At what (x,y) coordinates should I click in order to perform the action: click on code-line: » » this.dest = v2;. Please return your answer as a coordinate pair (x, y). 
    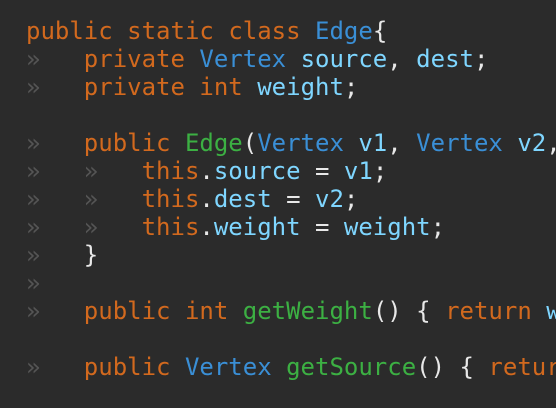
    Looking at the image, I should click on (291, 199).